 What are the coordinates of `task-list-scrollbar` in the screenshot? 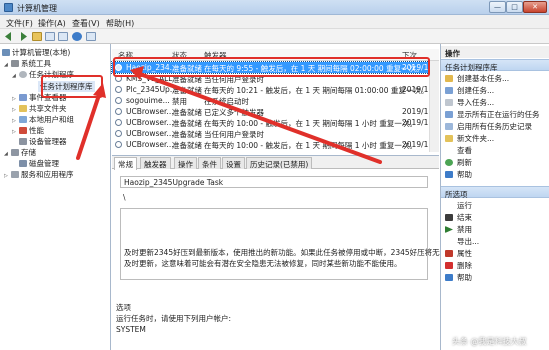 It's located at (434, 106).